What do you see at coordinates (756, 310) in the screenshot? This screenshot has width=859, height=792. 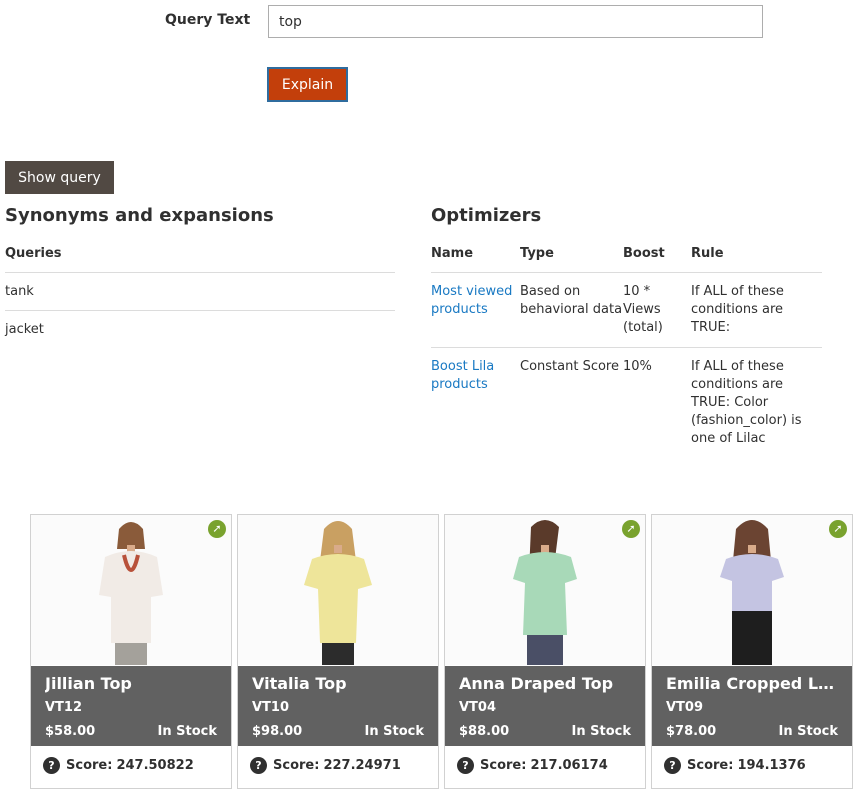 I see `optimizer-rule-cell: If ALL of these conditions are TRUE:` at bounding box center [756, 310].